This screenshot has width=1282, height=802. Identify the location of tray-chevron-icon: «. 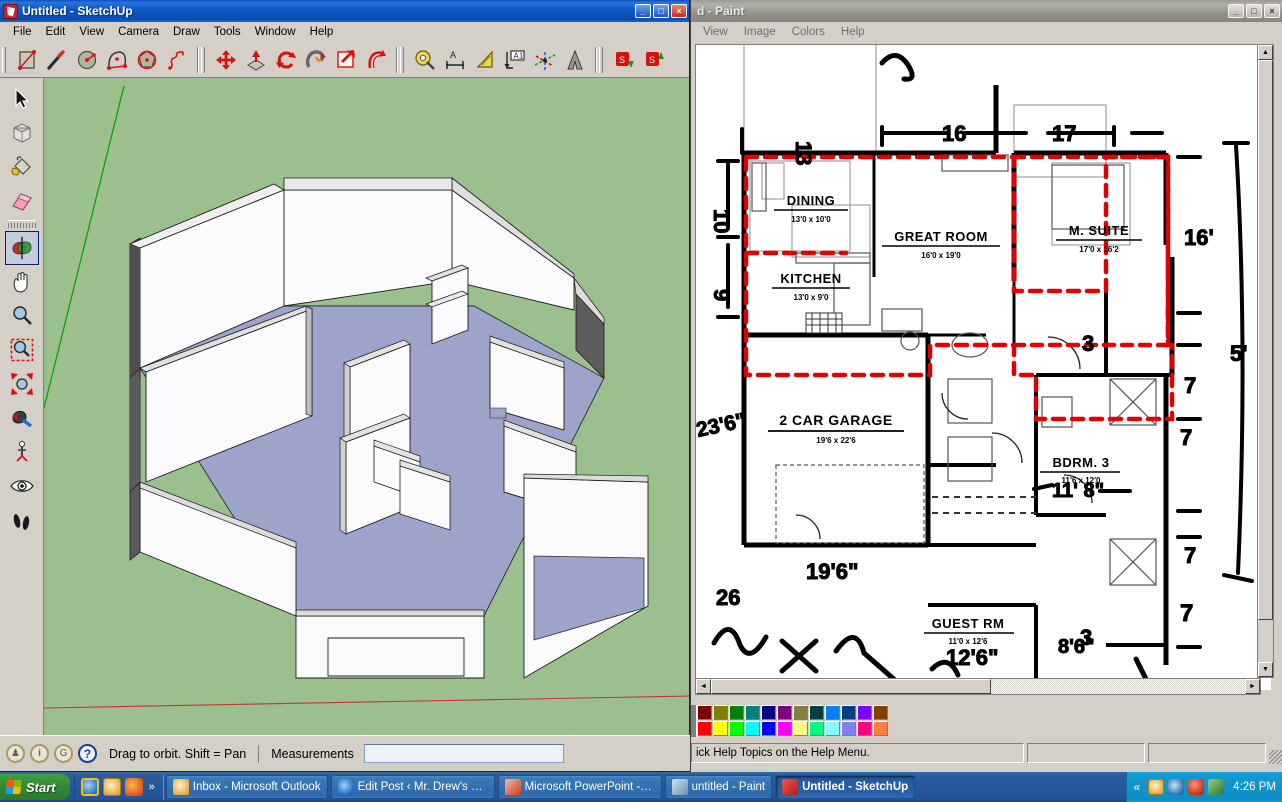
(1136, 787).